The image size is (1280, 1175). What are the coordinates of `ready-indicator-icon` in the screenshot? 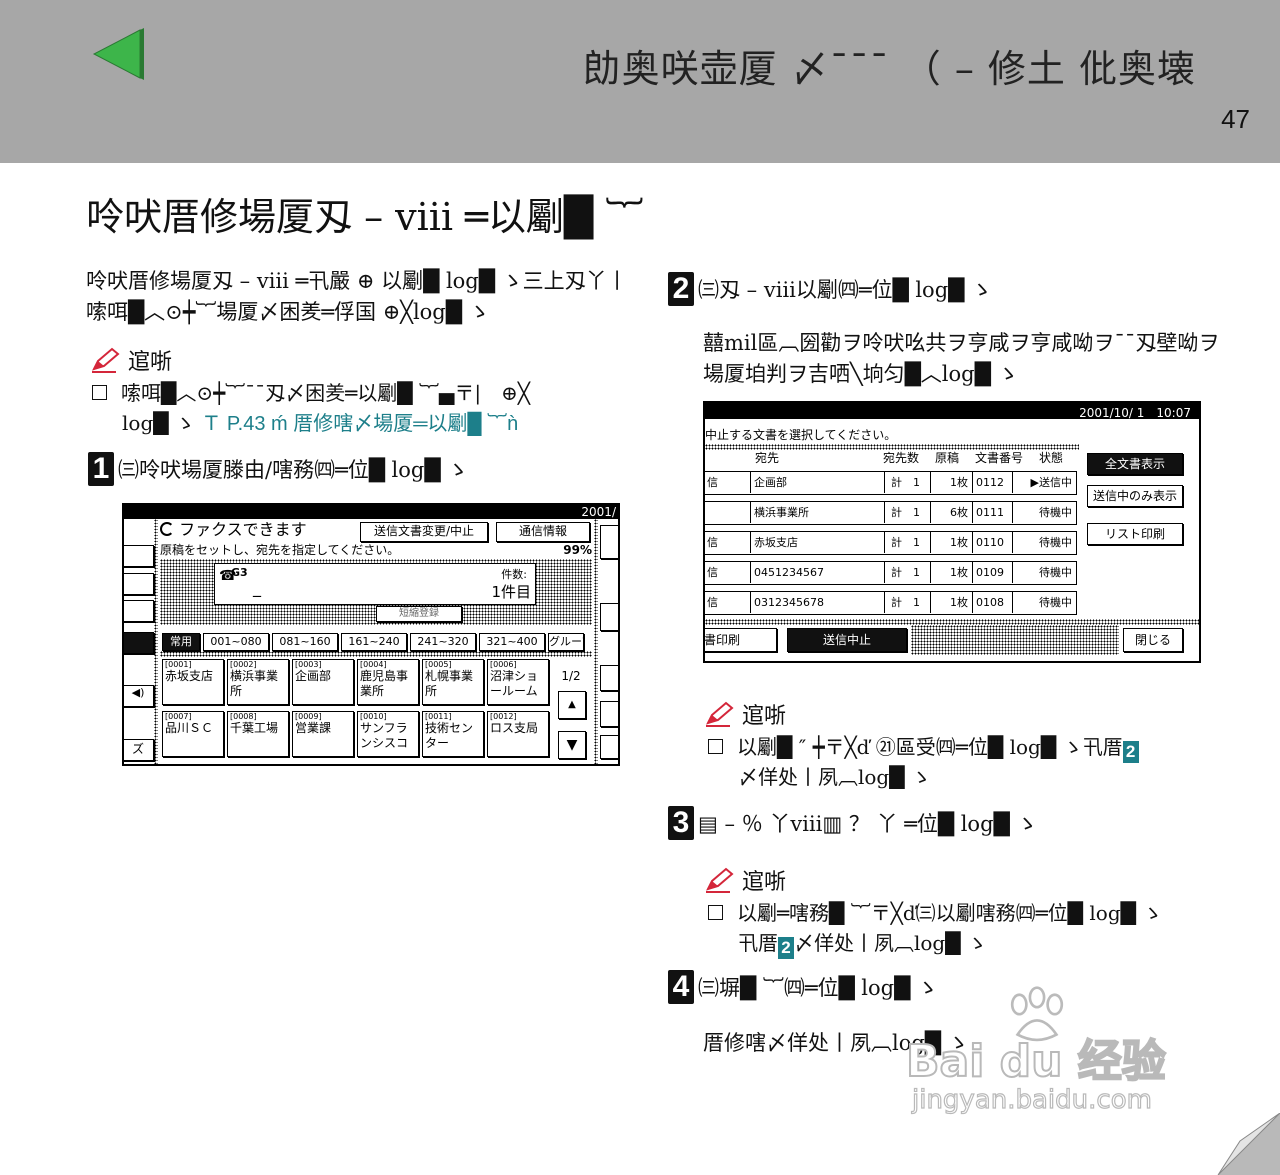 It's located at (167, 529).